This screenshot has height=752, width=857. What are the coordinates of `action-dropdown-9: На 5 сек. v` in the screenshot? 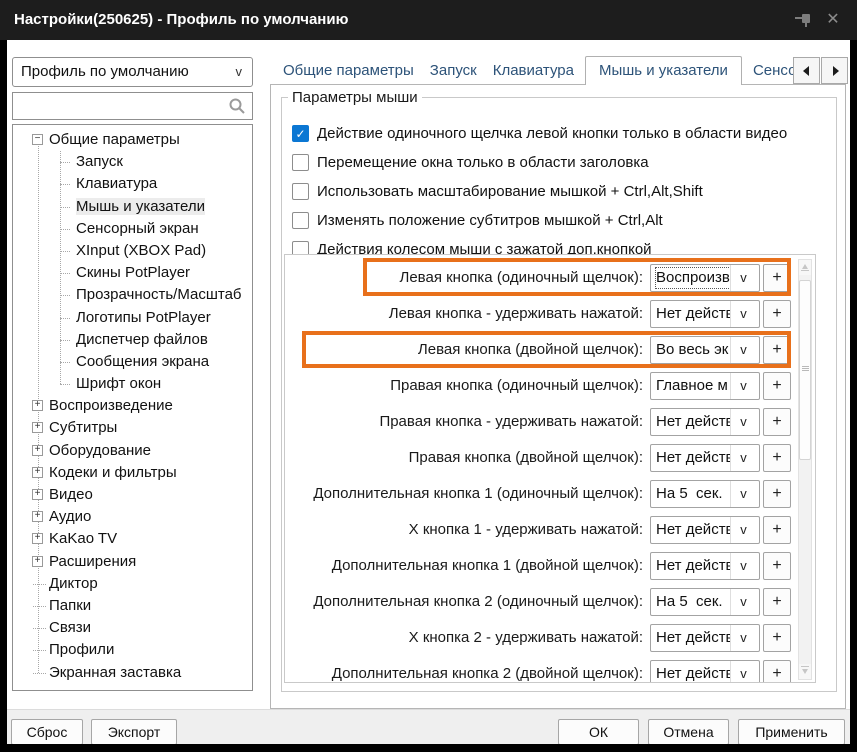 It's located at (705, 602).